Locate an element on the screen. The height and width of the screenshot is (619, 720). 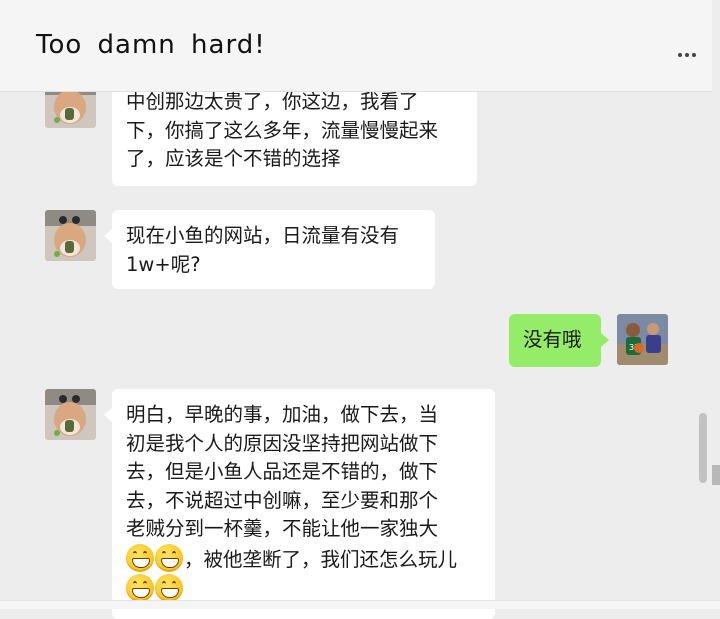
chat-title: Too damn hard! is located at coordinates (151, 45).